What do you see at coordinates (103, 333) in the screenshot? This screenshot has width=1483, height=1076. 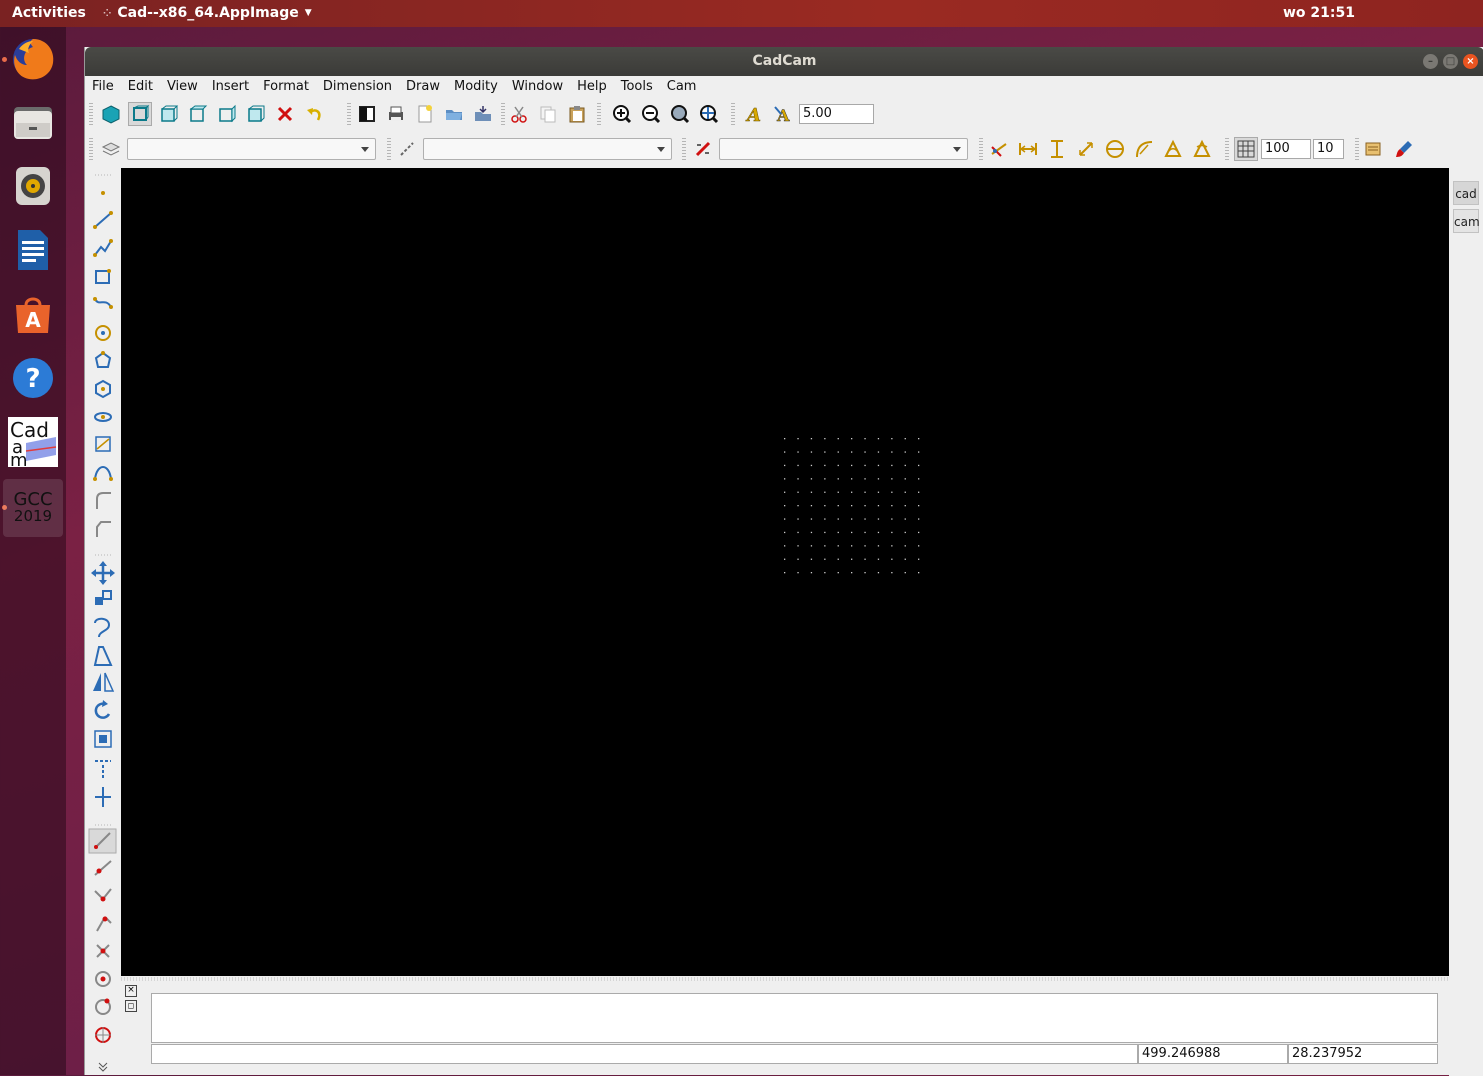 I see `circle-tool-icon` at bounding box center [103, 333].